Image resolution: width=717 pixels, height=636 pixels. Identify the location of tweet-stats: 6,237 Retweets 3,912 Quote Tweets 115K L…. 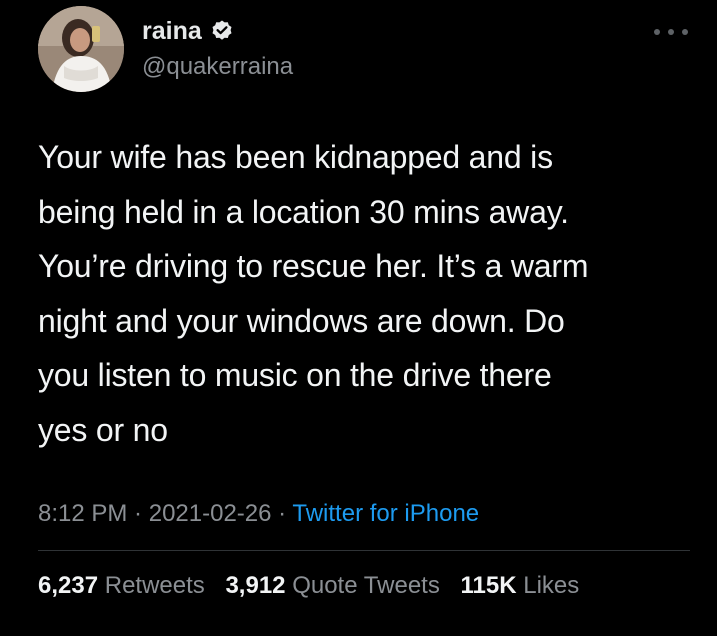
(308, 586).